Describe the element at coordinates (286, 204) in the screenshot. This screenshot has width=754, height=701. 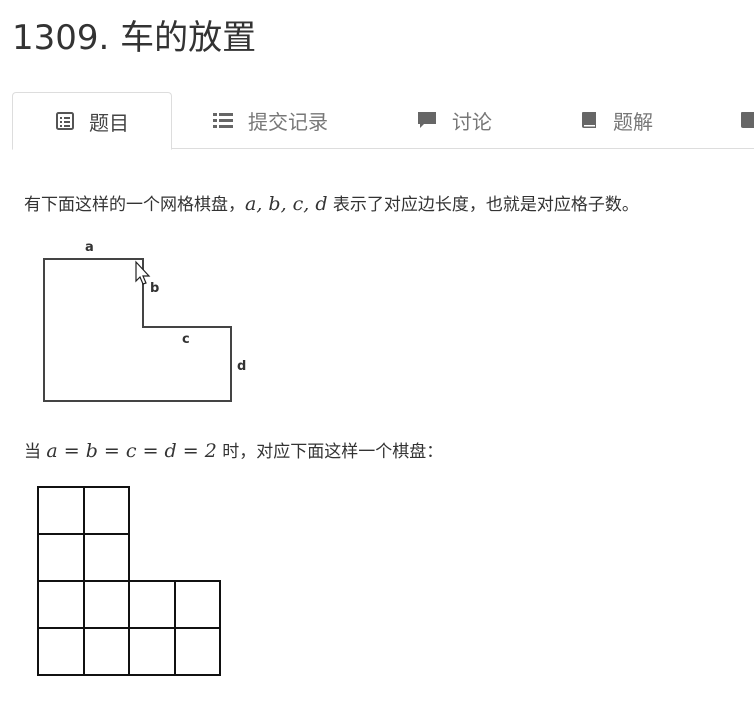
I see `intro-variables: a, b, c, d` at that location.